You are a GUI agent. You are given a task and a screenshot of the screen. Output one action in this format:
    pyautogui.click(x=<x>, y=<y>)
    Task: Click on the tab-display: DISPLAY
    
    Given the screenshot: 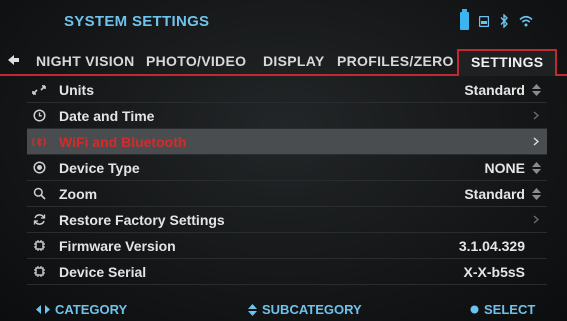 What is the action you would take?
    pyautogui.click(x=294, y=63)
    